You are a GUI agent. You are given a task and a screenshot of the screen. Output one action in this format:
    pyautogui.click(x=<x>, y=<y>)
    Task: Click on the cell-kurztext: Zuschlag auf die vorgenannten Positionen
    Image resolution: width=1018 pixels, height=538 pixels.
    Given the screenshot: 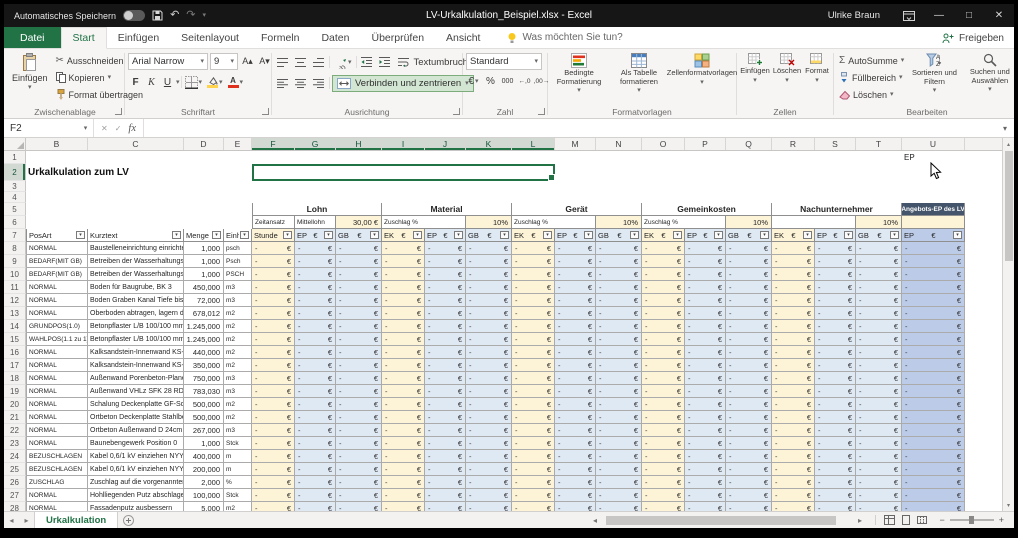 What is the action you would take?
    pyautogui.click(x=136, y=482)
    